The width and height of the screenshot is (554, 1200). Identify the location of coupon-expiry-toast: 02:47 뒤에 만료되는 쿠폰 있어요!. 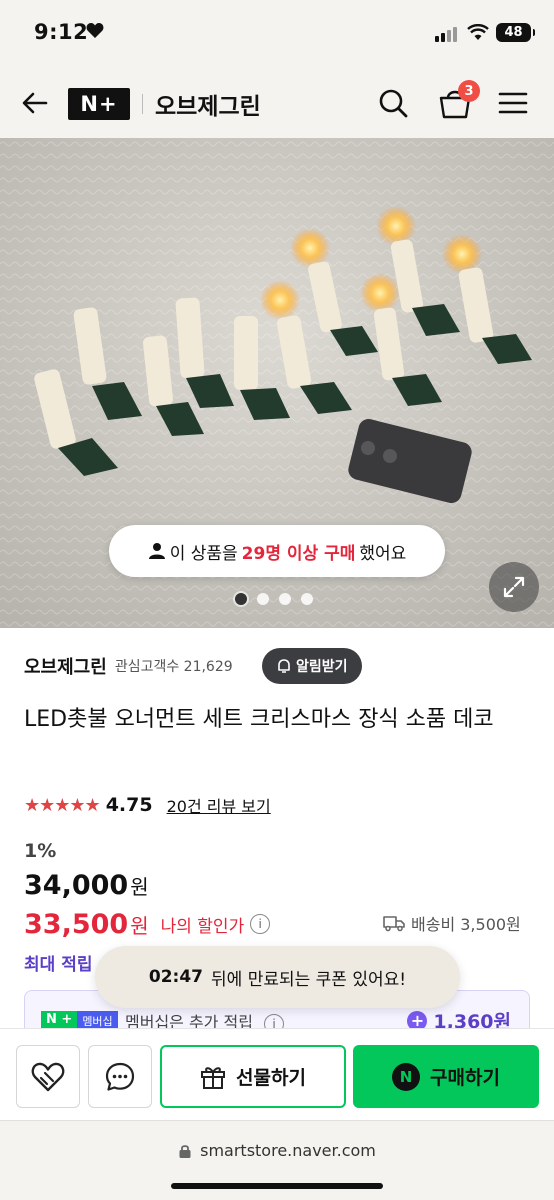
(277, 977).